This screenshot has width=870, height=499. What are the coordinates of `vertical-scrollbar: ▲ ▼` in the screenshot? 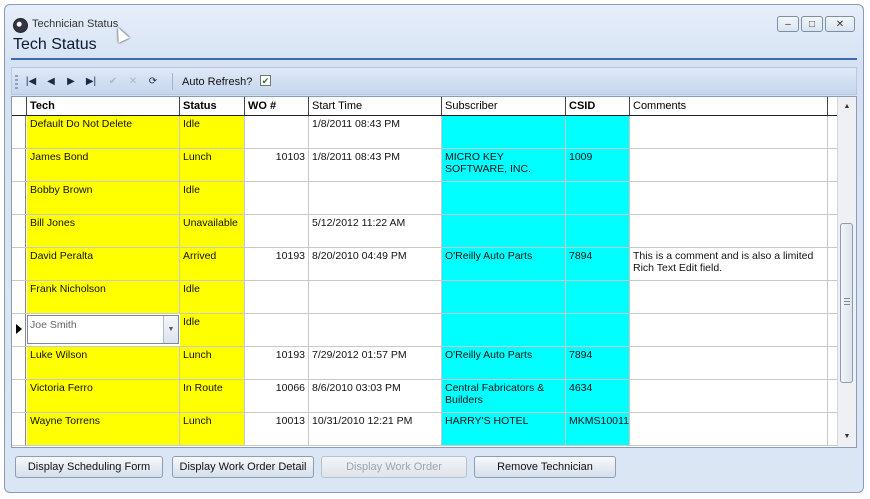 It's located at (846, 272).